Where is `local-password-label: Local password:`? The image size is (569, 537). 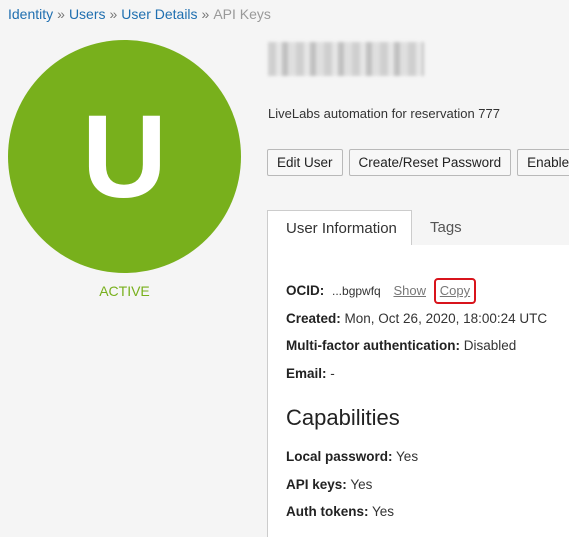
local-password-label: Local password: is located at coordinates (339, 456).